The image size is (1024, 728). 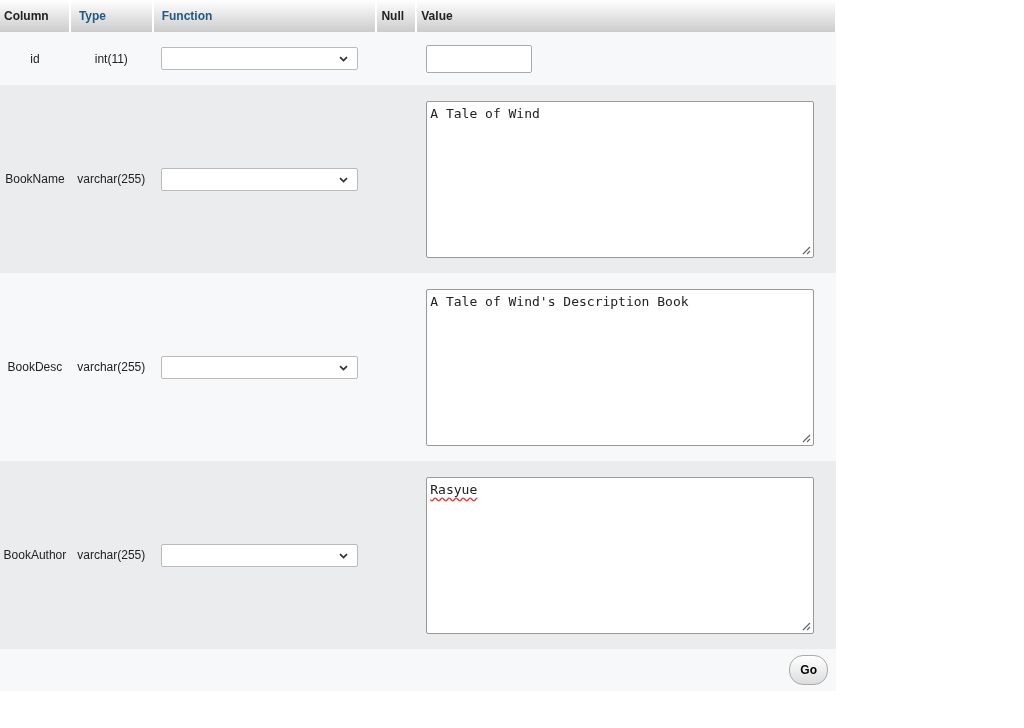 What do you see at coordinates (111, 58) in the screenshot?
I see `column-type: int(11)` at bounding box center [111, 58].